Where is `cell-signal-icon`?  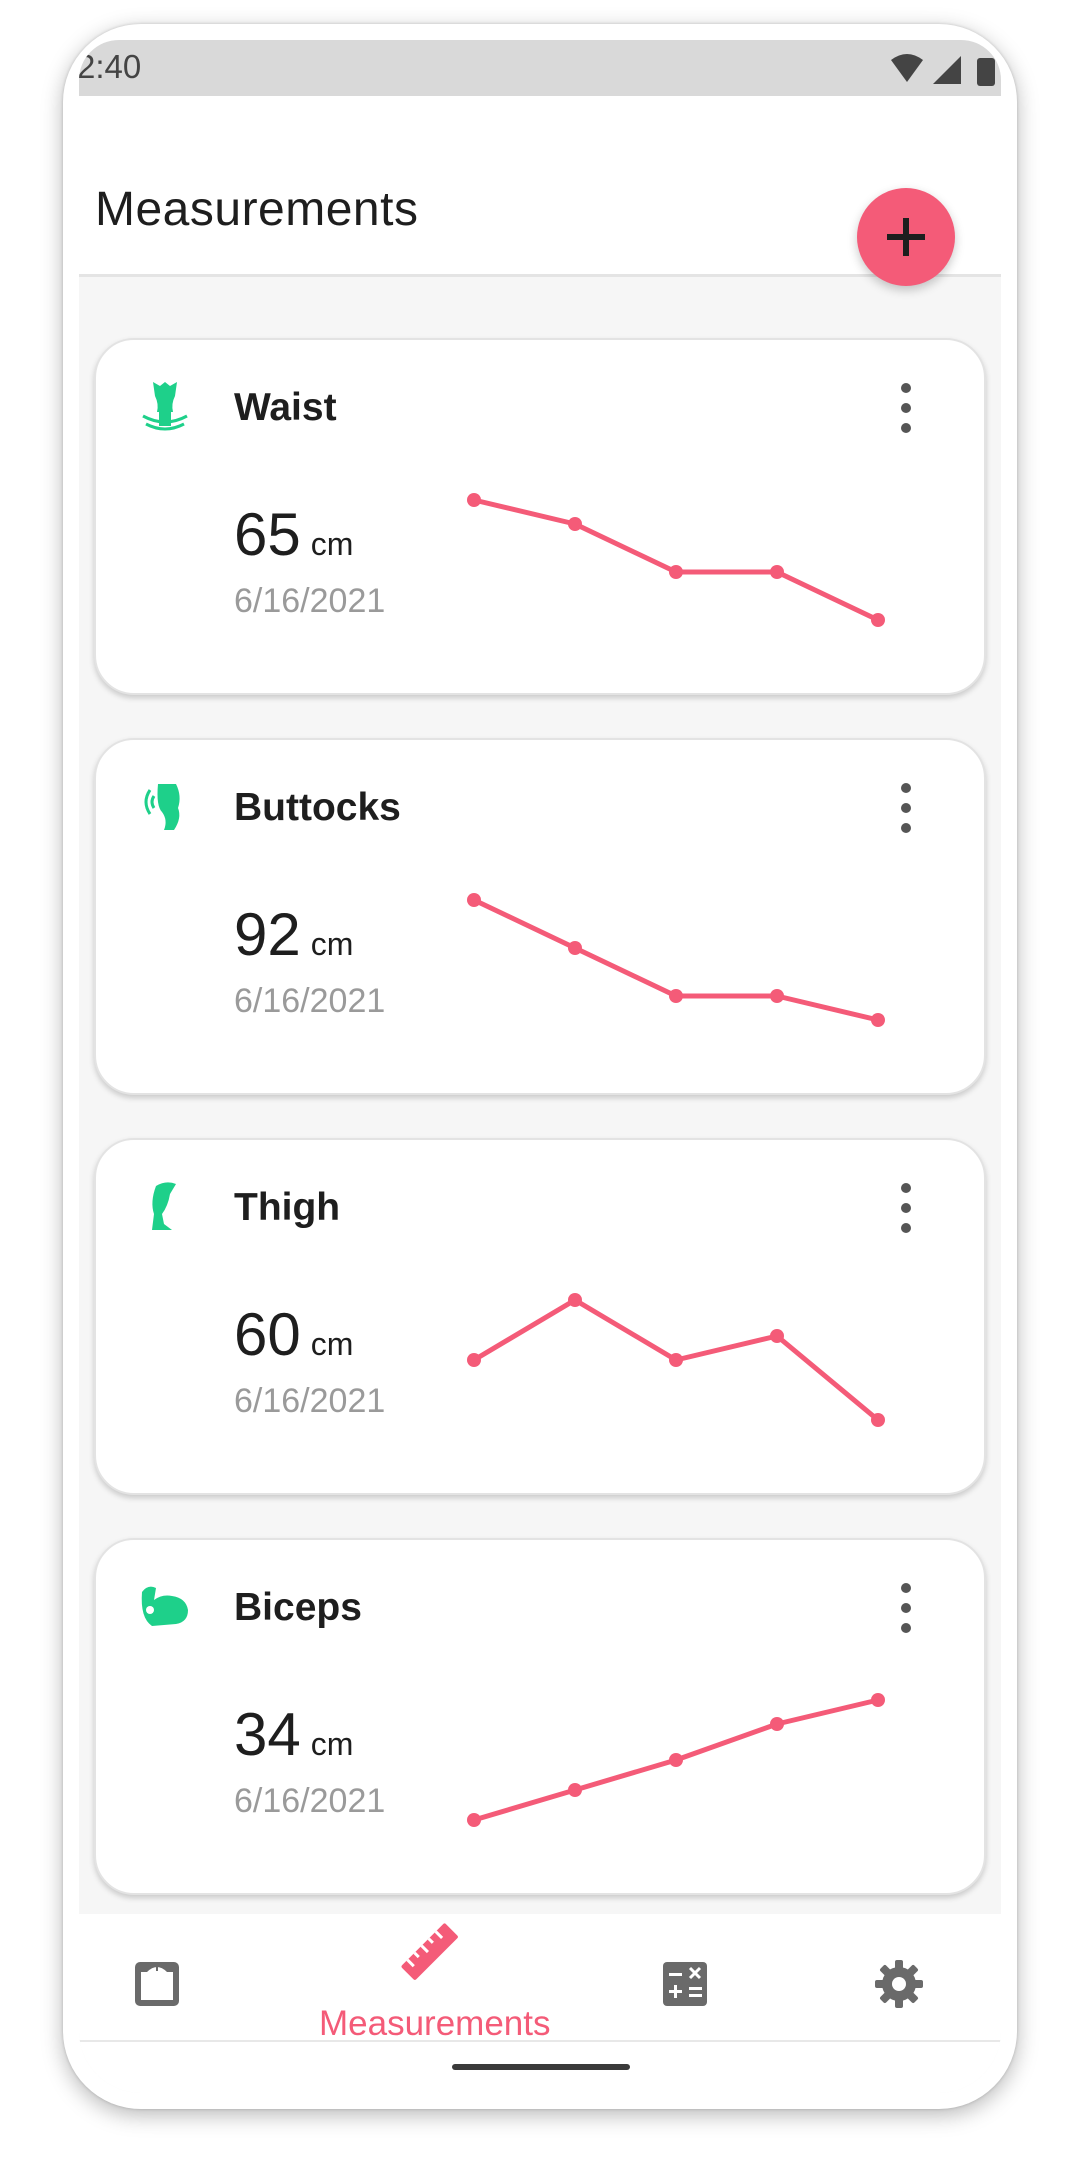
cell-signal-icon is located at coordinates (947, 70).